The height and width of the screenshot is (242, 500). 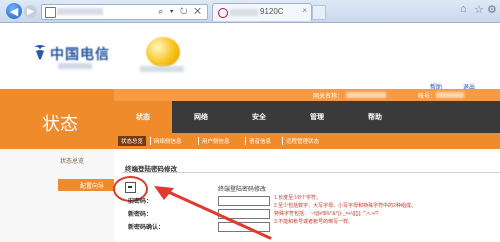 What do you see at coordinates (162, 69) in the screenshot?
I see `brand-subtitle-redacted` at bounding box center [162, 69].